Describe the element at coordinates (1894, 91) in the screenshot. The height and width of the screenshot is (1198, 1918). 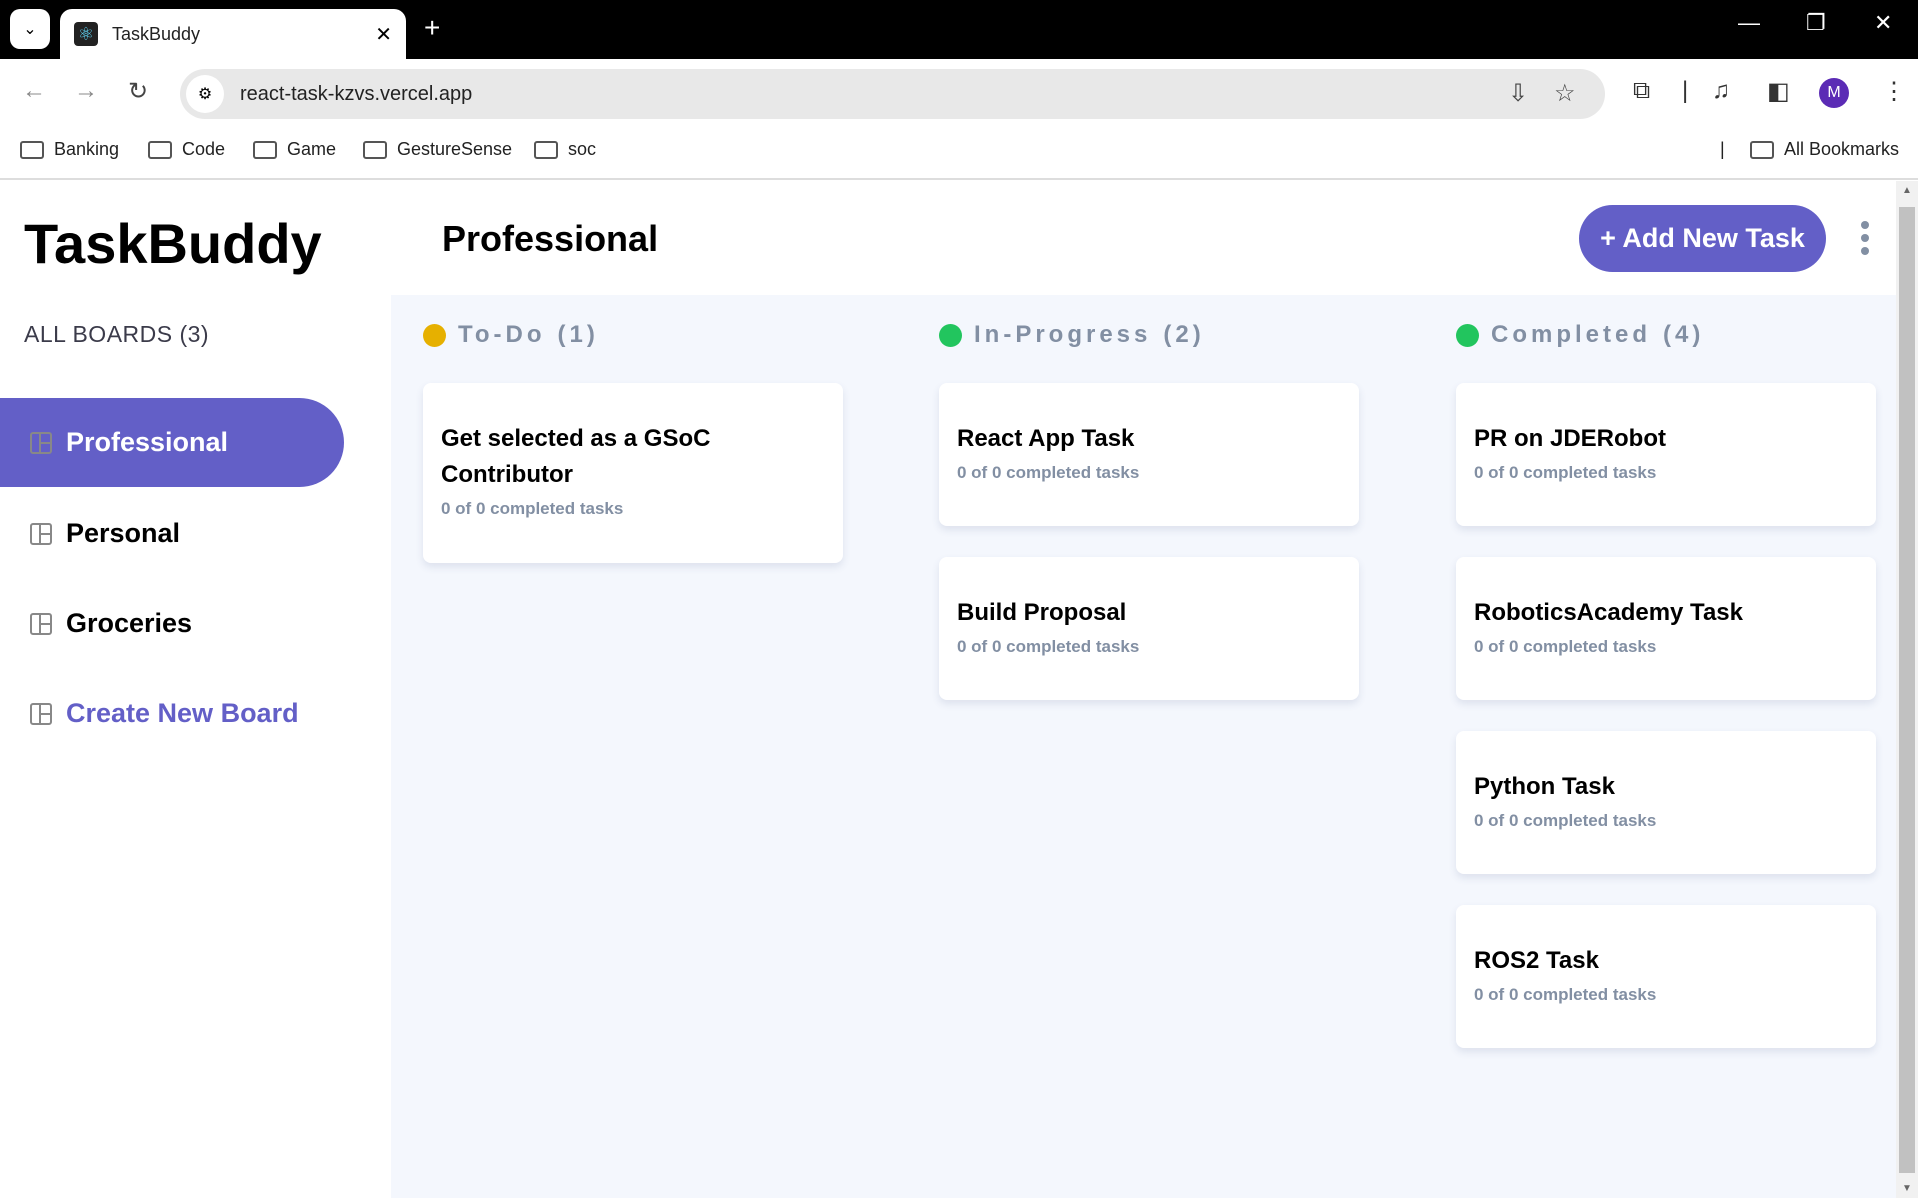
I see `menu-icon: ⋮` at that location.